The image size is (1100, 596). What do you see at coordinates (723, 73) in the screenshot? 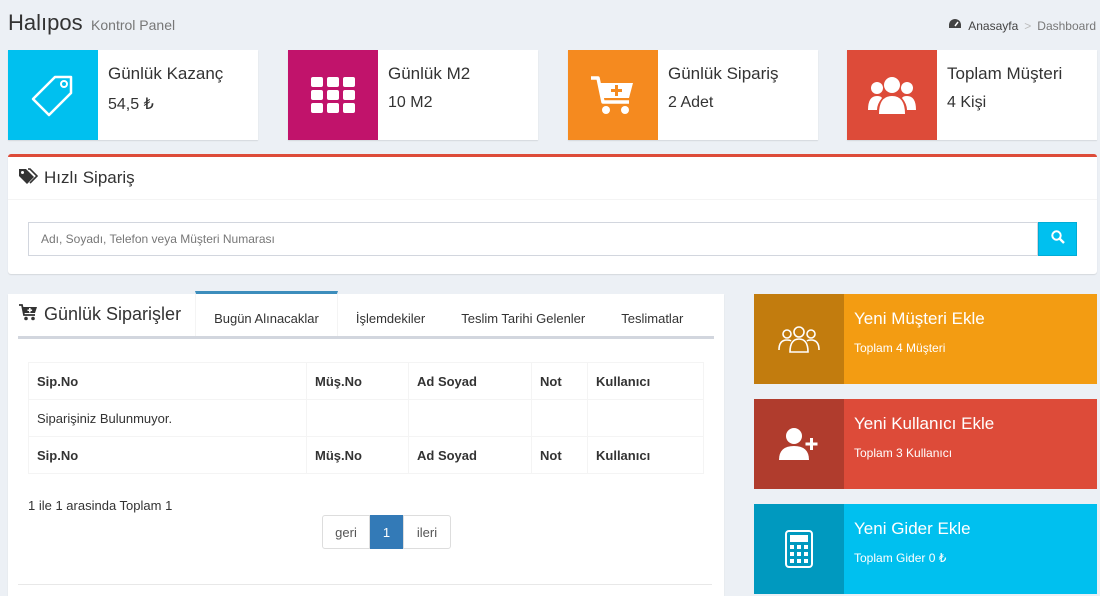
I see `stat-label: Günlük Sipariş` at bounding box center [723, 73].